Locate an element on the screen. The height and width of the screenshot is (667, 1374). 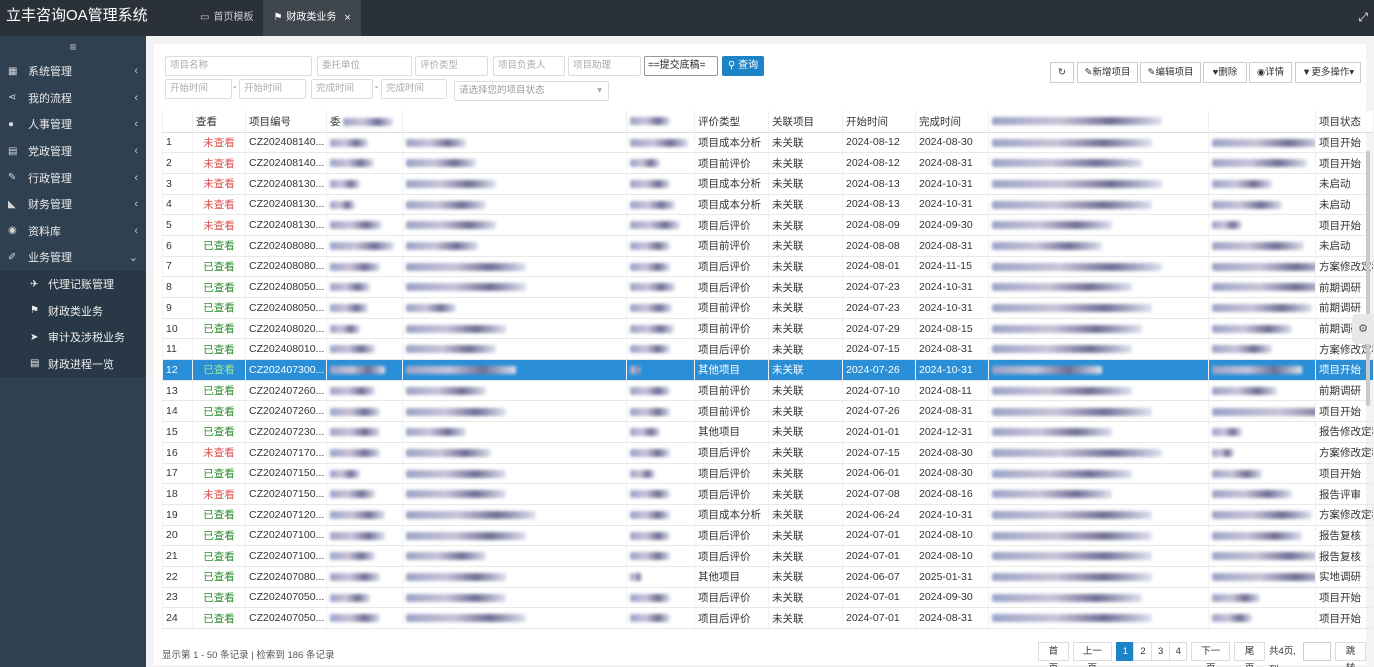
page-2-button: 2 is located at coordinates (1142, 651).